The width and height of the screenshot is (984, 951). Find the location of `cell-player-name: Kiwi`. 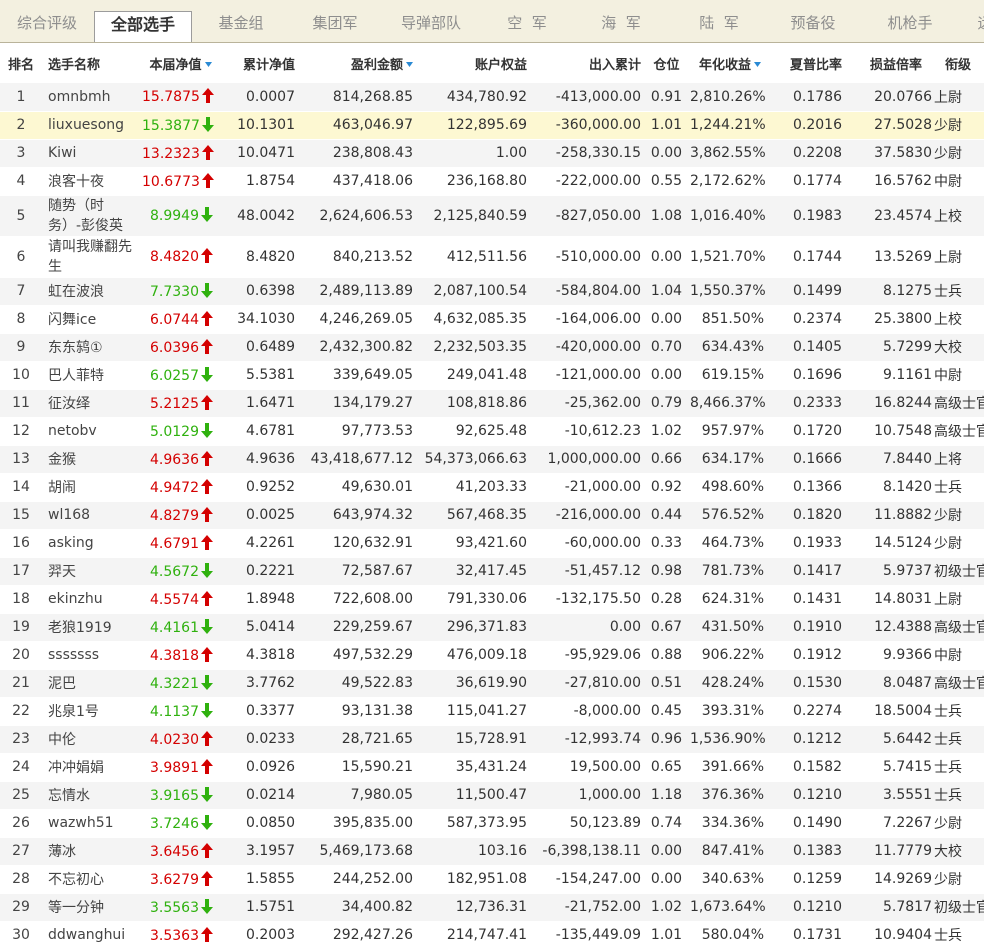

cell-player-name: Kiwi is located at coordinates (92, 153).